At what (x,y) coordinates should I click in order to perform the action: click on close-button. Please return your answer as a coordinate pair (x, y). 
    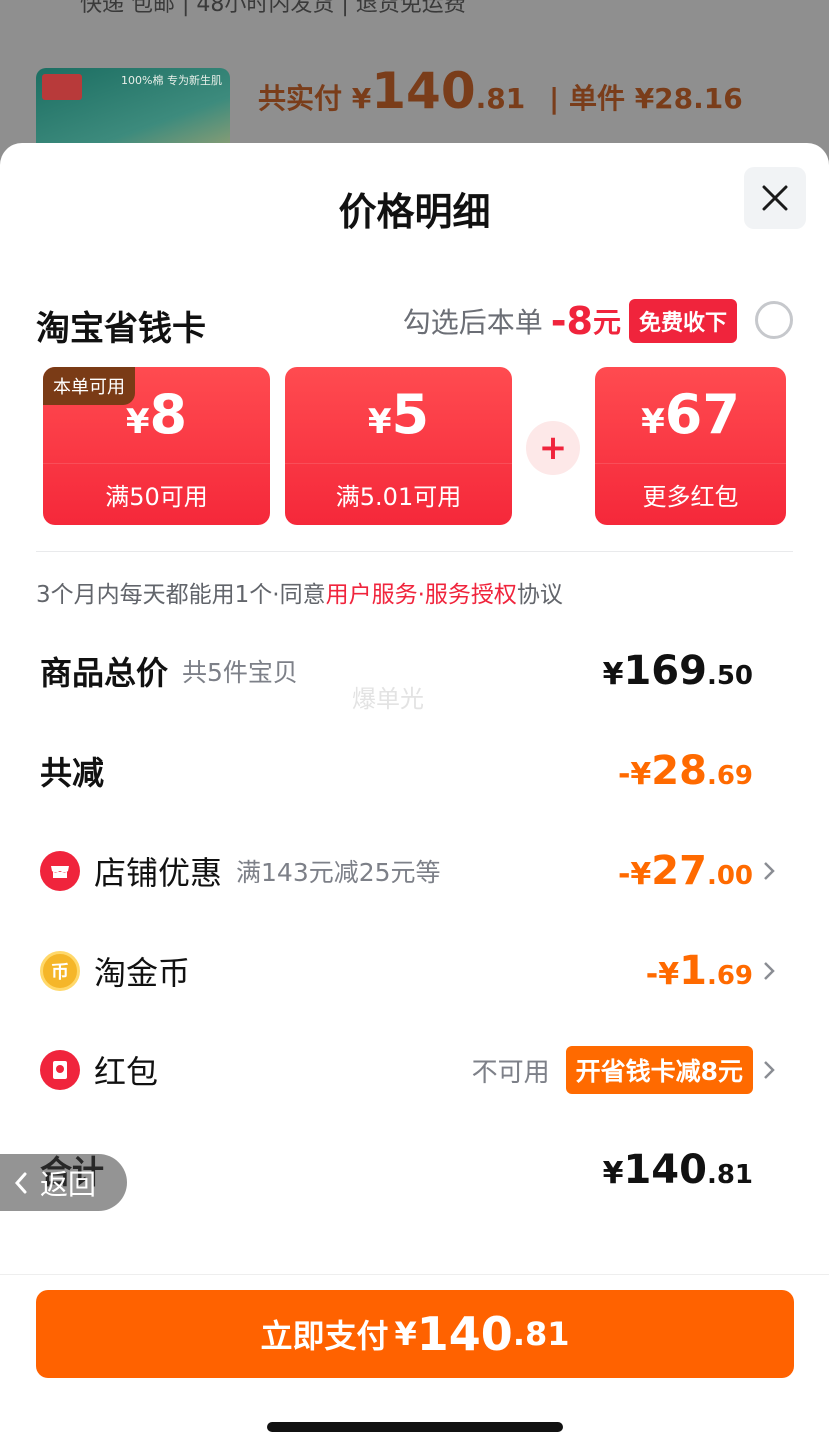
    Looking at the image, I should click on (775, 198).